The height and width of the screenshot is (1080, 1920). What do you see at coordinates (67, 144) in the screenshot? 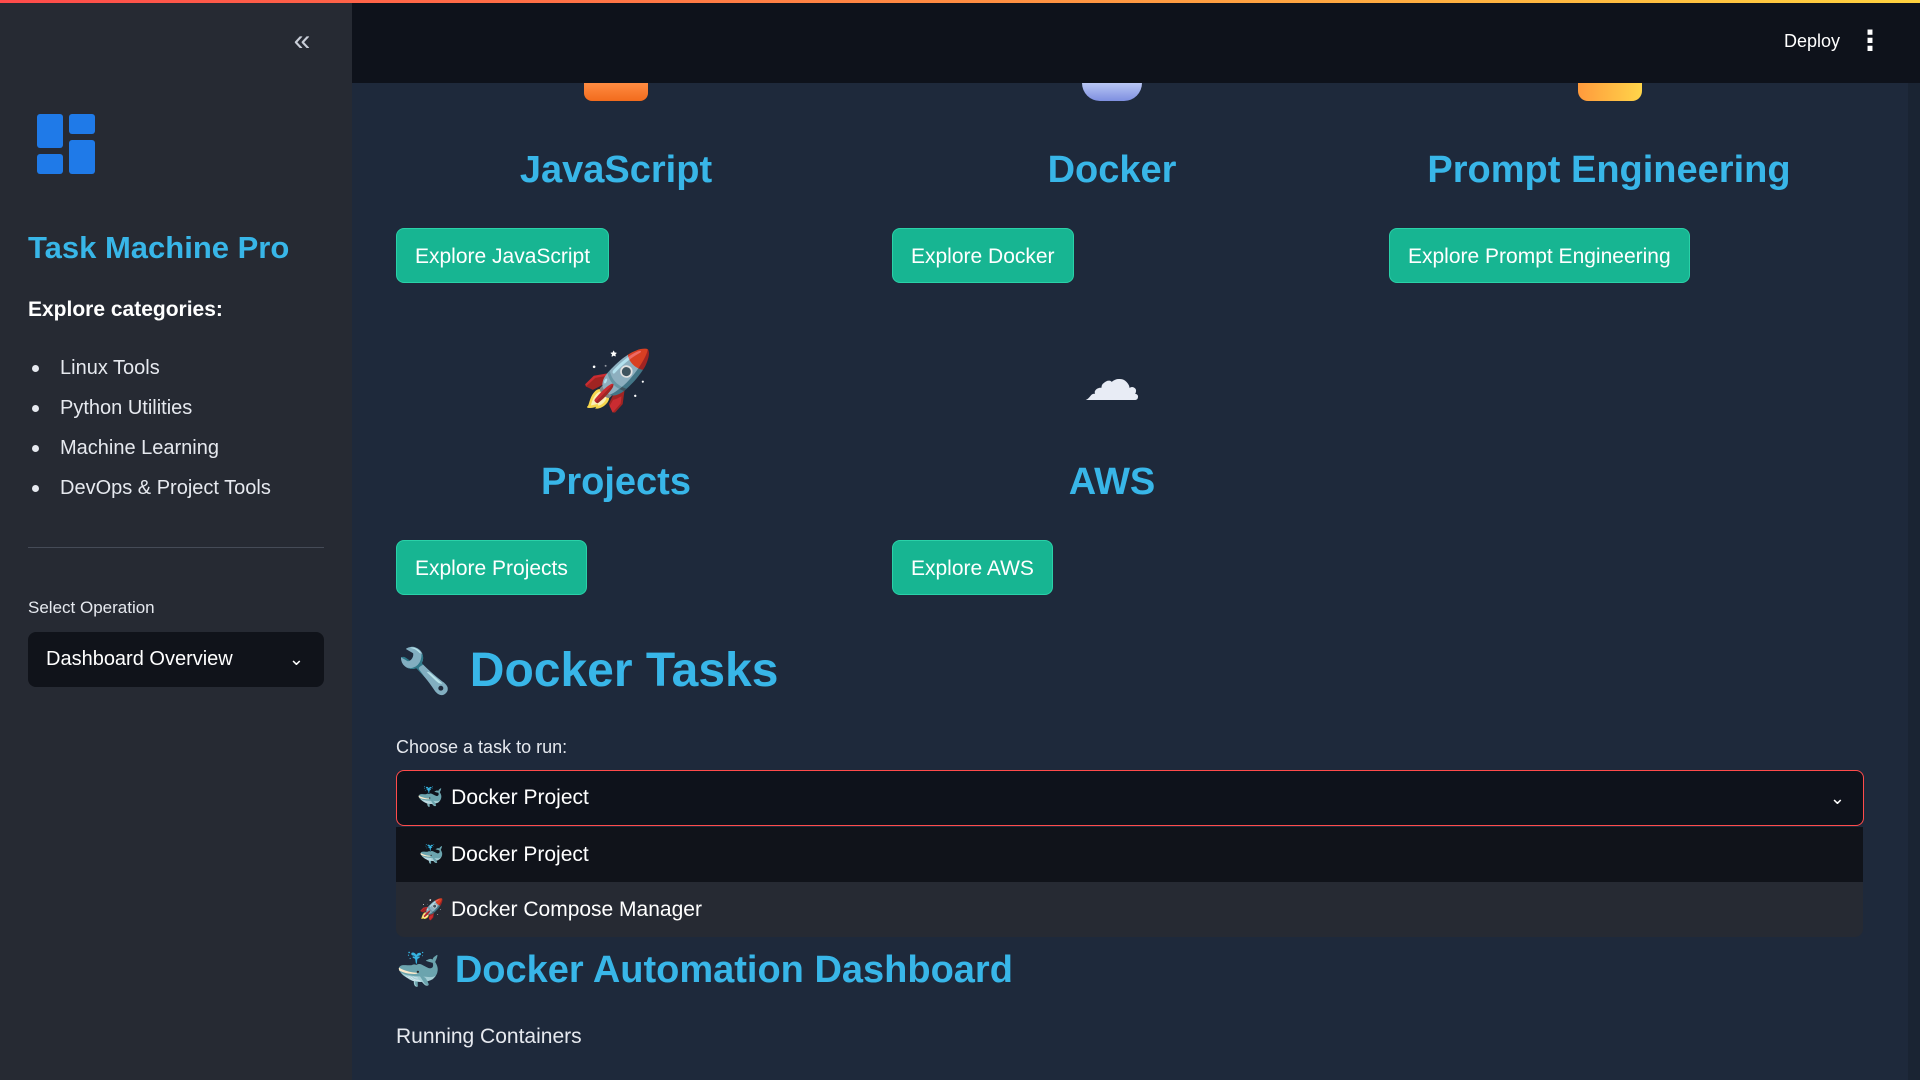
I see `dashboard-grid-icon` at bounding box center [67, 144].